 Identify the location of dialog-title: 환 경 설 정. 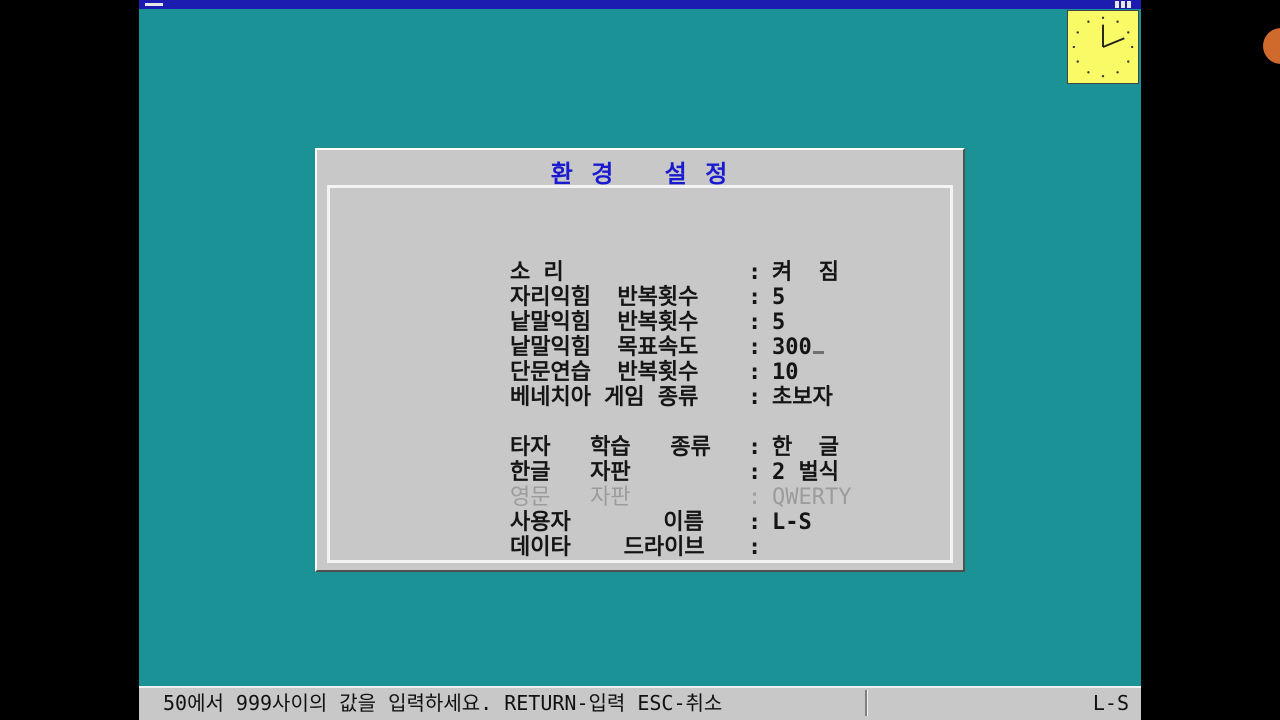
(640, 174).